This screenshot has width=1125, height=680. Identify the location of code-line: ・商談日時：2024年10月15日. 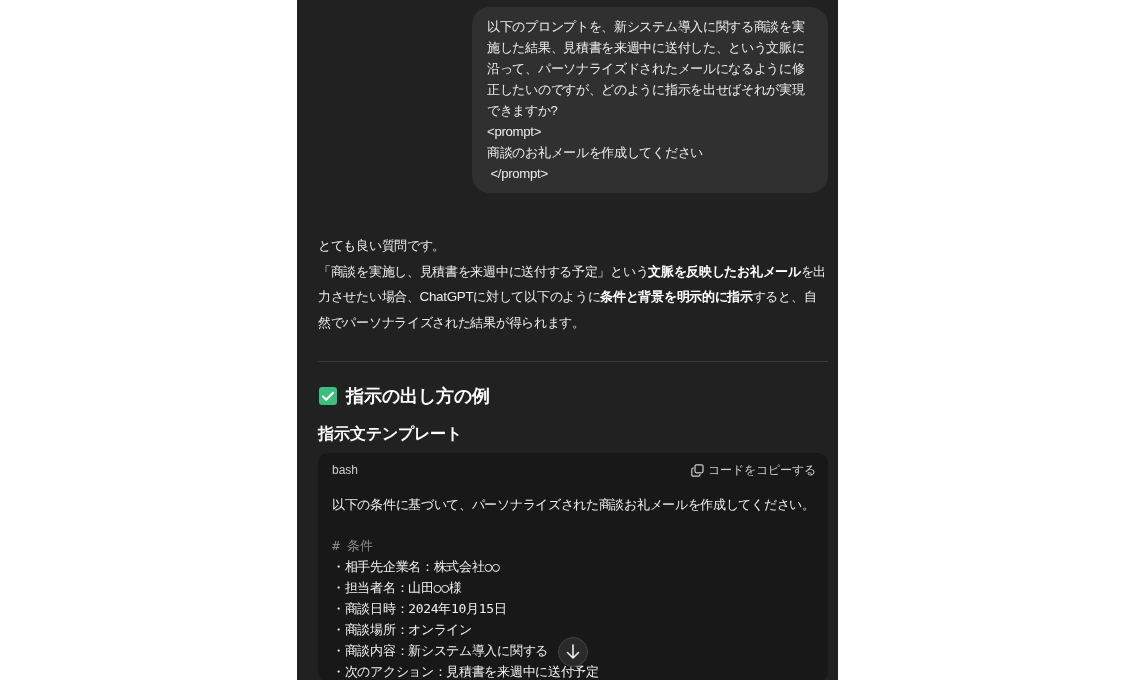
(419, 609).